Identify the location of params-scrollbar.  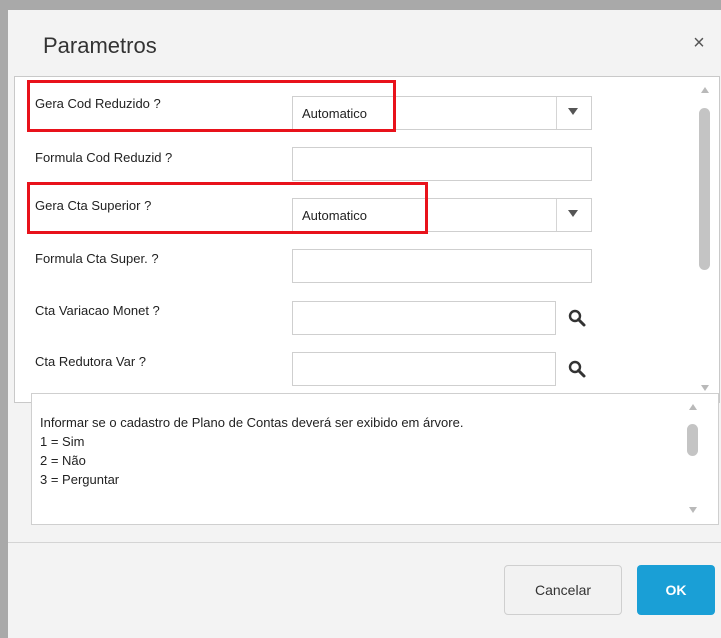
(705, 239).